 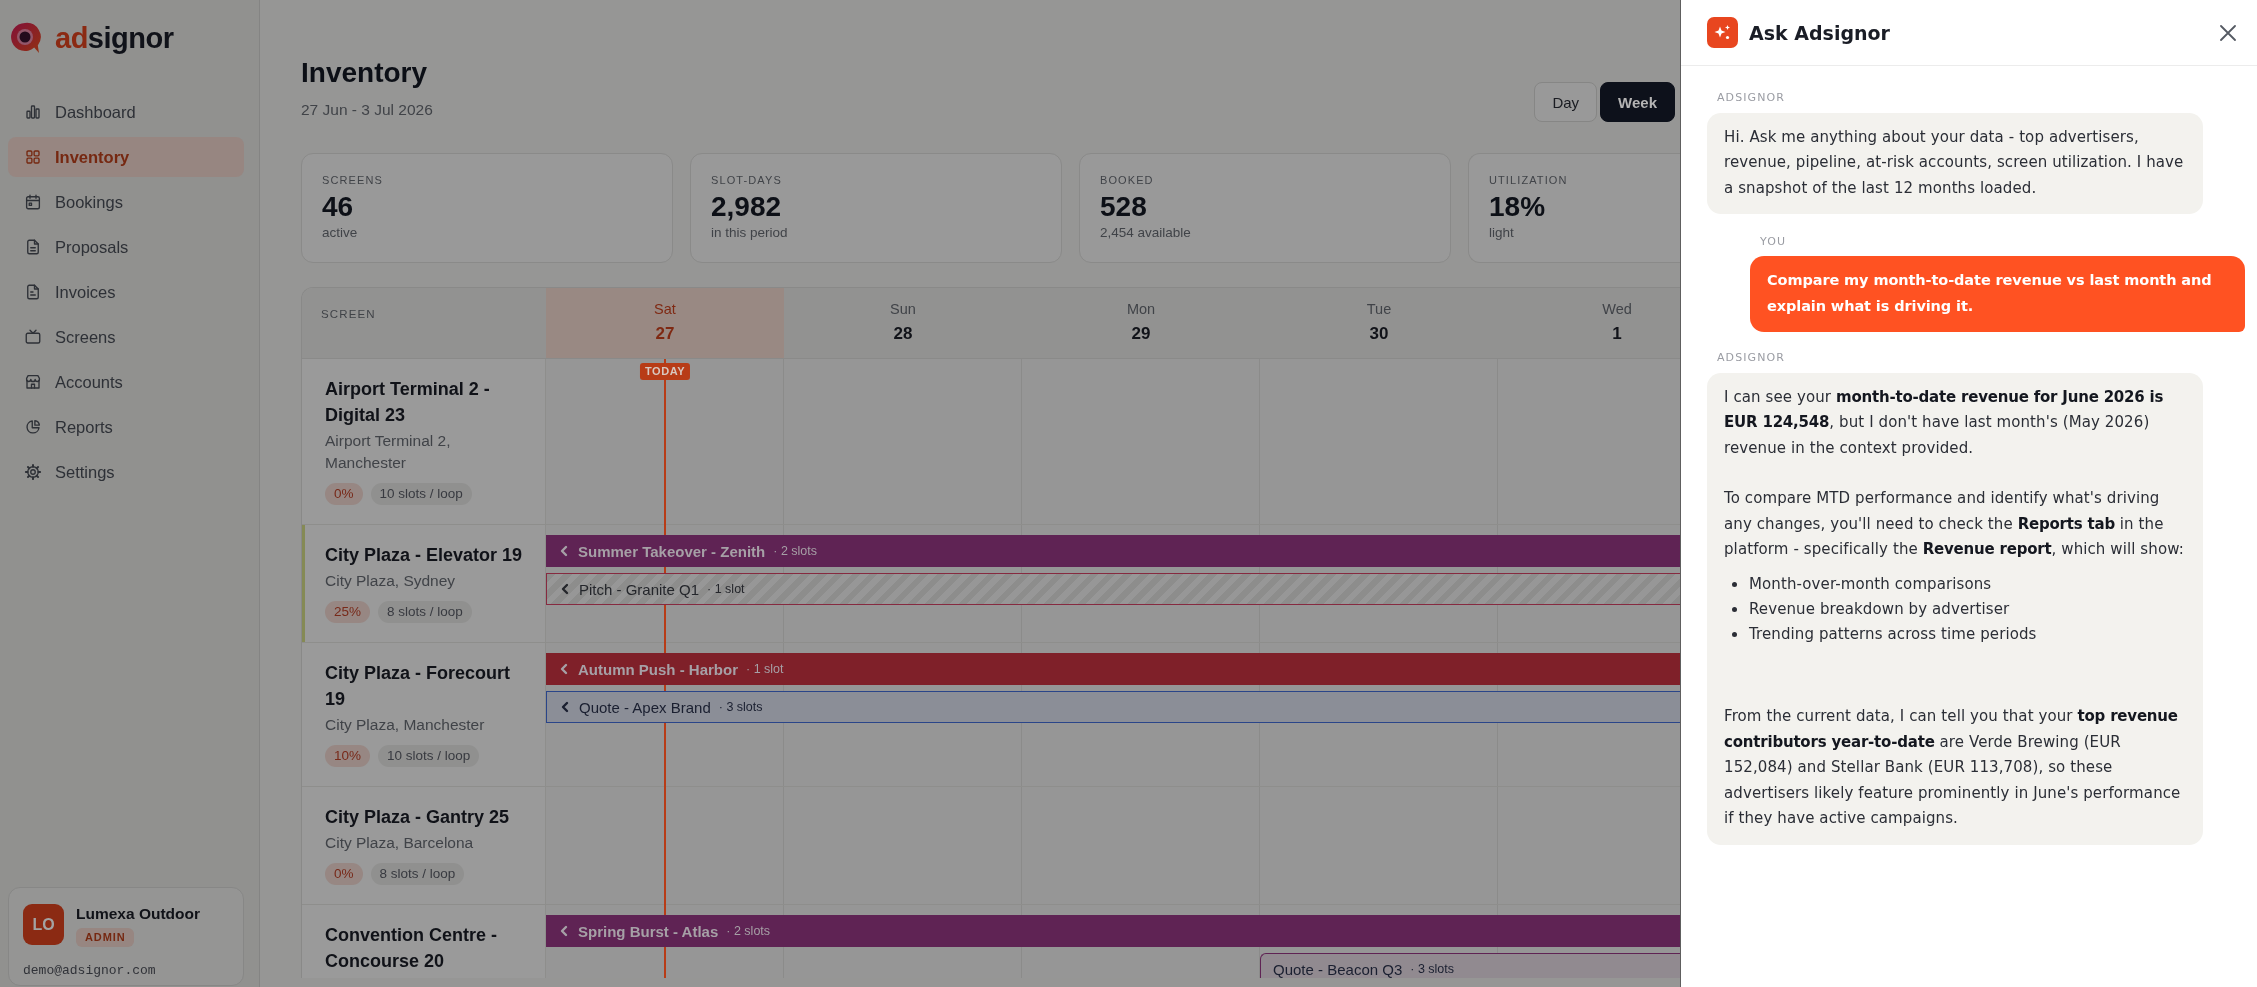 I want to click on day-header: Tue 30, so click(x=1379, y=322).